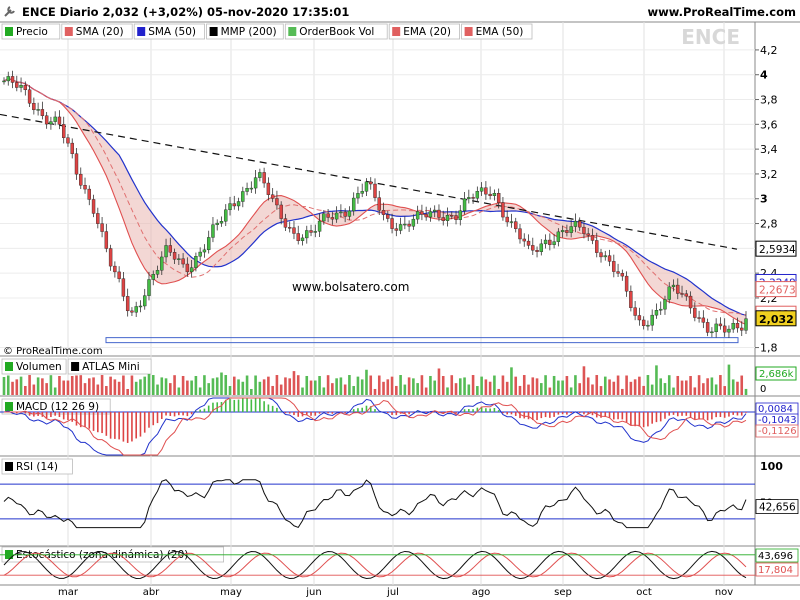 The width and height of the screenshot is (800, 600). I want to click on x-tick-label: nov, so click(724, 592).